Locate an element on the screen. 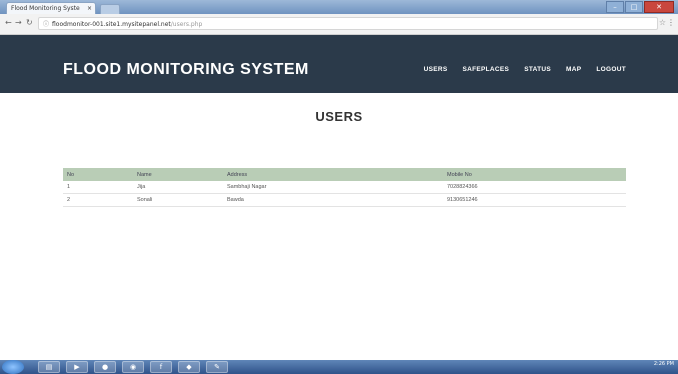 The width and height of the screenshot is (678, 374). table-row: 1 Jija Sambhaji Nagar 7028824366 is located at coordinates (344, 187).